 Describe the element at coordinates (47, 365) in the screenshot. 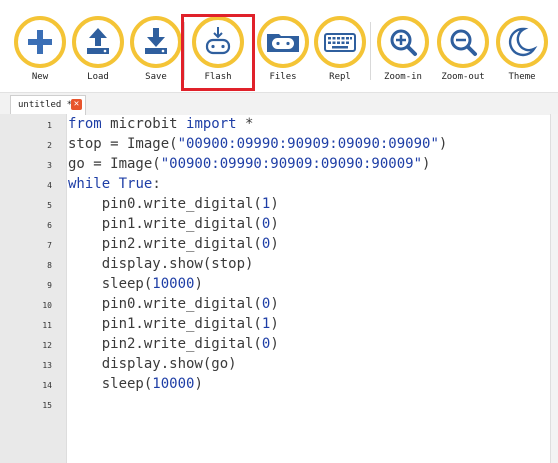

I see `line-number: 13` at that location.